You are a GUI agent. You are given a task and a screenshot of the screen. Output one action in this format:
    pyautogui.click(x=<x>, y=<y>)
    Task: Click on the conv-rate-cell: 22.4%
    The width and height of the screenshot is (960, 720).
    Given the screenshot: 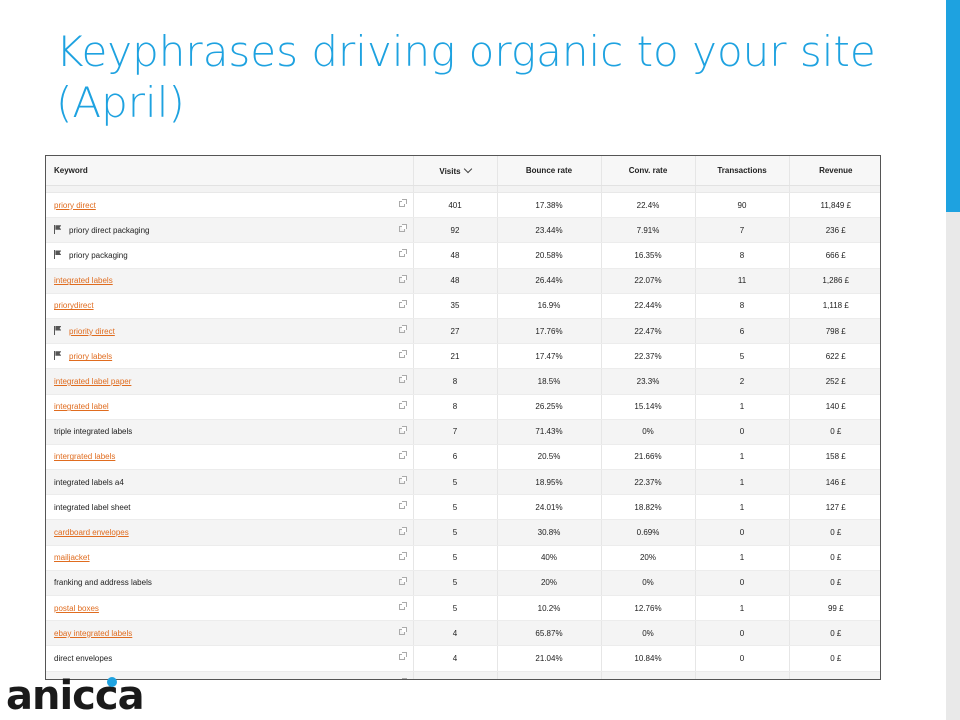 What is the action you would take?
    pyautogui.click(x=647, y=205)
    